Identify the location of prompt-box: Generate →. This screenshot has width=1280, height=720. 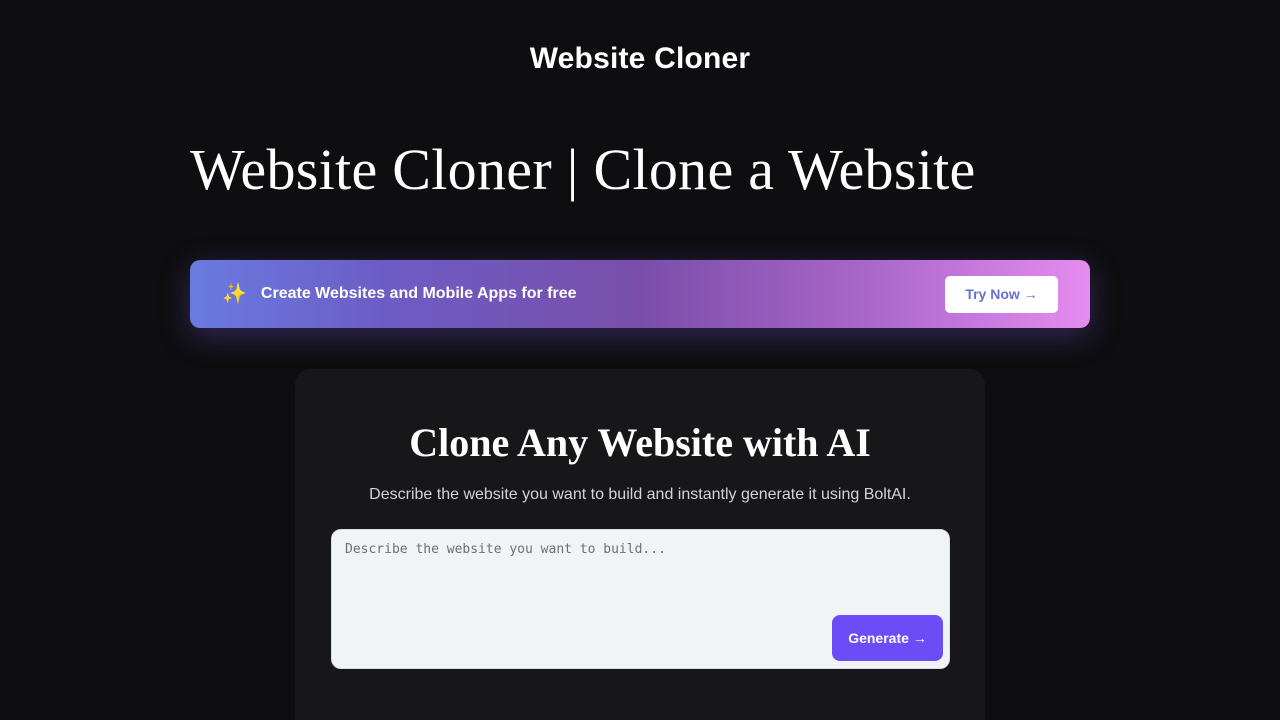
(640, 599).